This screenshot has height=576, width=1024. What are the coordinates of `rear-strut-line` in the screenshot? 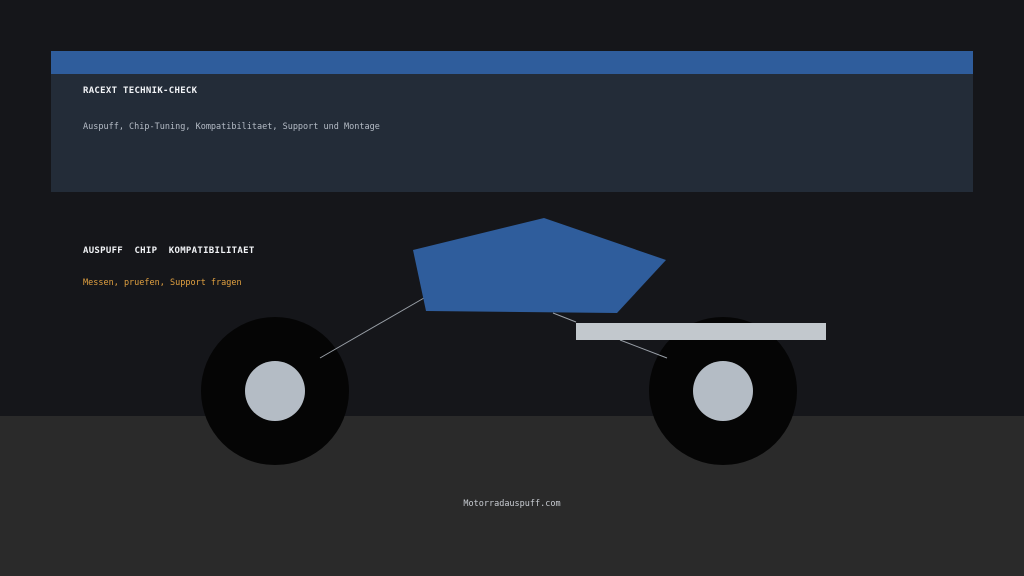 It's located at (372, 328).